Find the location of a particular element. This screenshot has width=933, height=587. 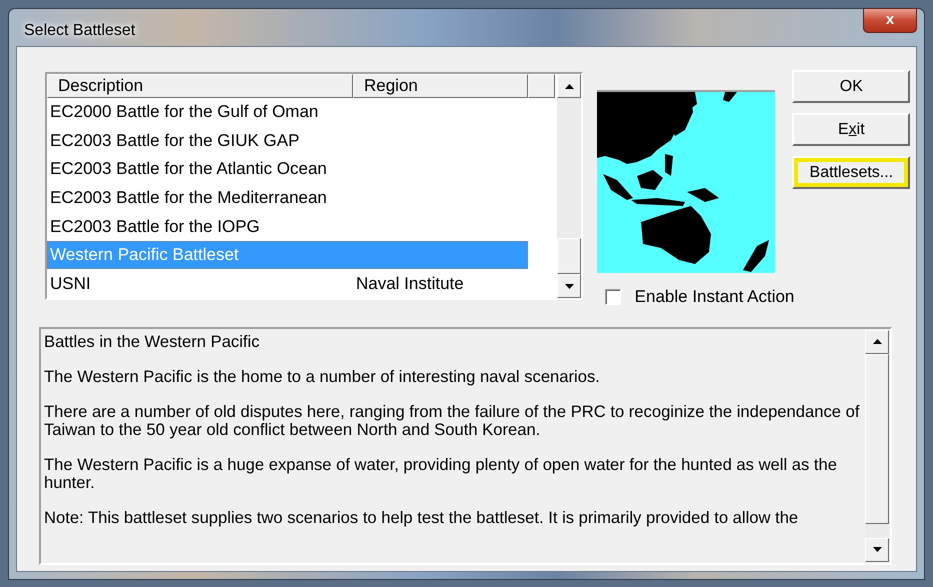

list-row: EC2003 Battle for the GIUK GAP is located at coordinates (287, 141).